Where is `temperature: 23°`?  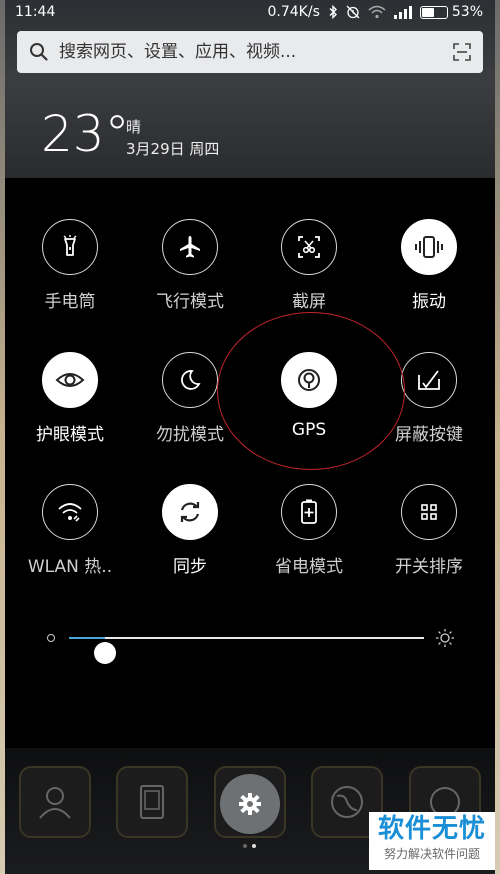
temperature: 23° is located at coordinates (85, 134).